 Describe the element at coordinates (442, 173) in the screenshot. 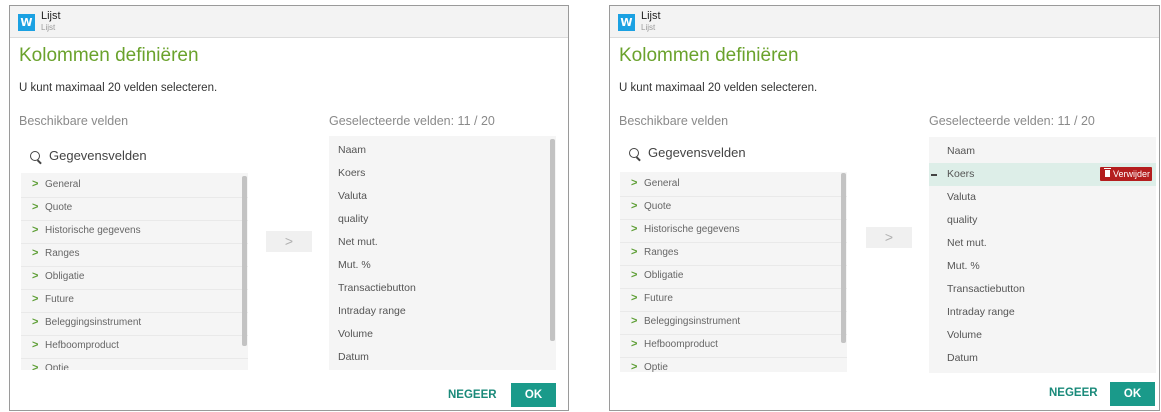

I see `selected-field-item: Koers` at that location.